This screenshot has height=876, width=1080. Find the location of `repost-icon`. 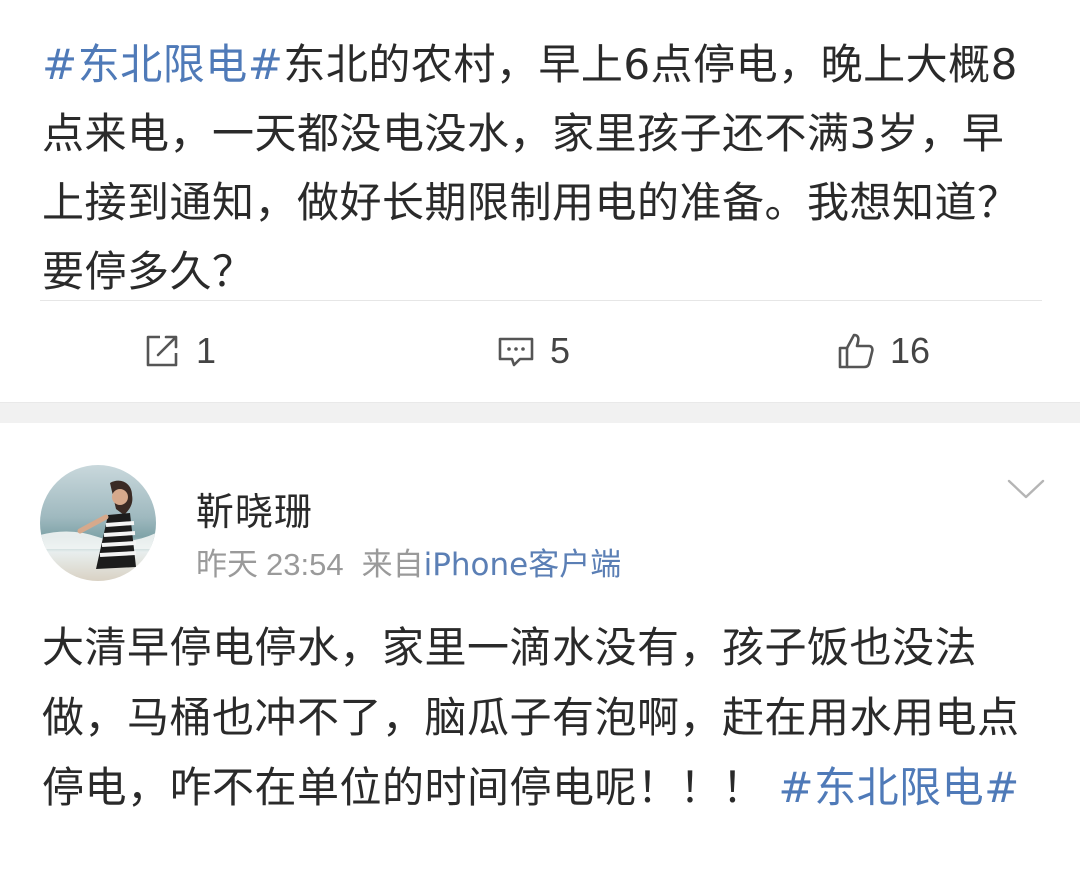

repost-icon is located at coordinates (162, 351).